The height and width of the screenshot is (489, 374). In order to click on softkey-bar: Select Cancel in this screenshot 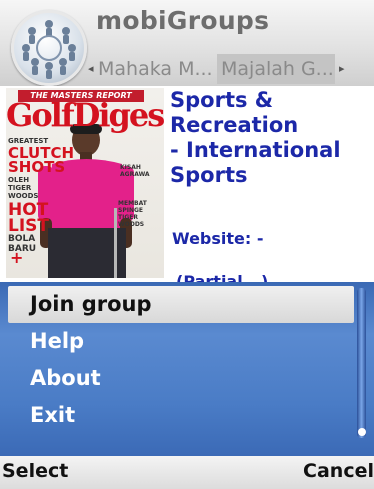, I will do `click(187, 472)`.